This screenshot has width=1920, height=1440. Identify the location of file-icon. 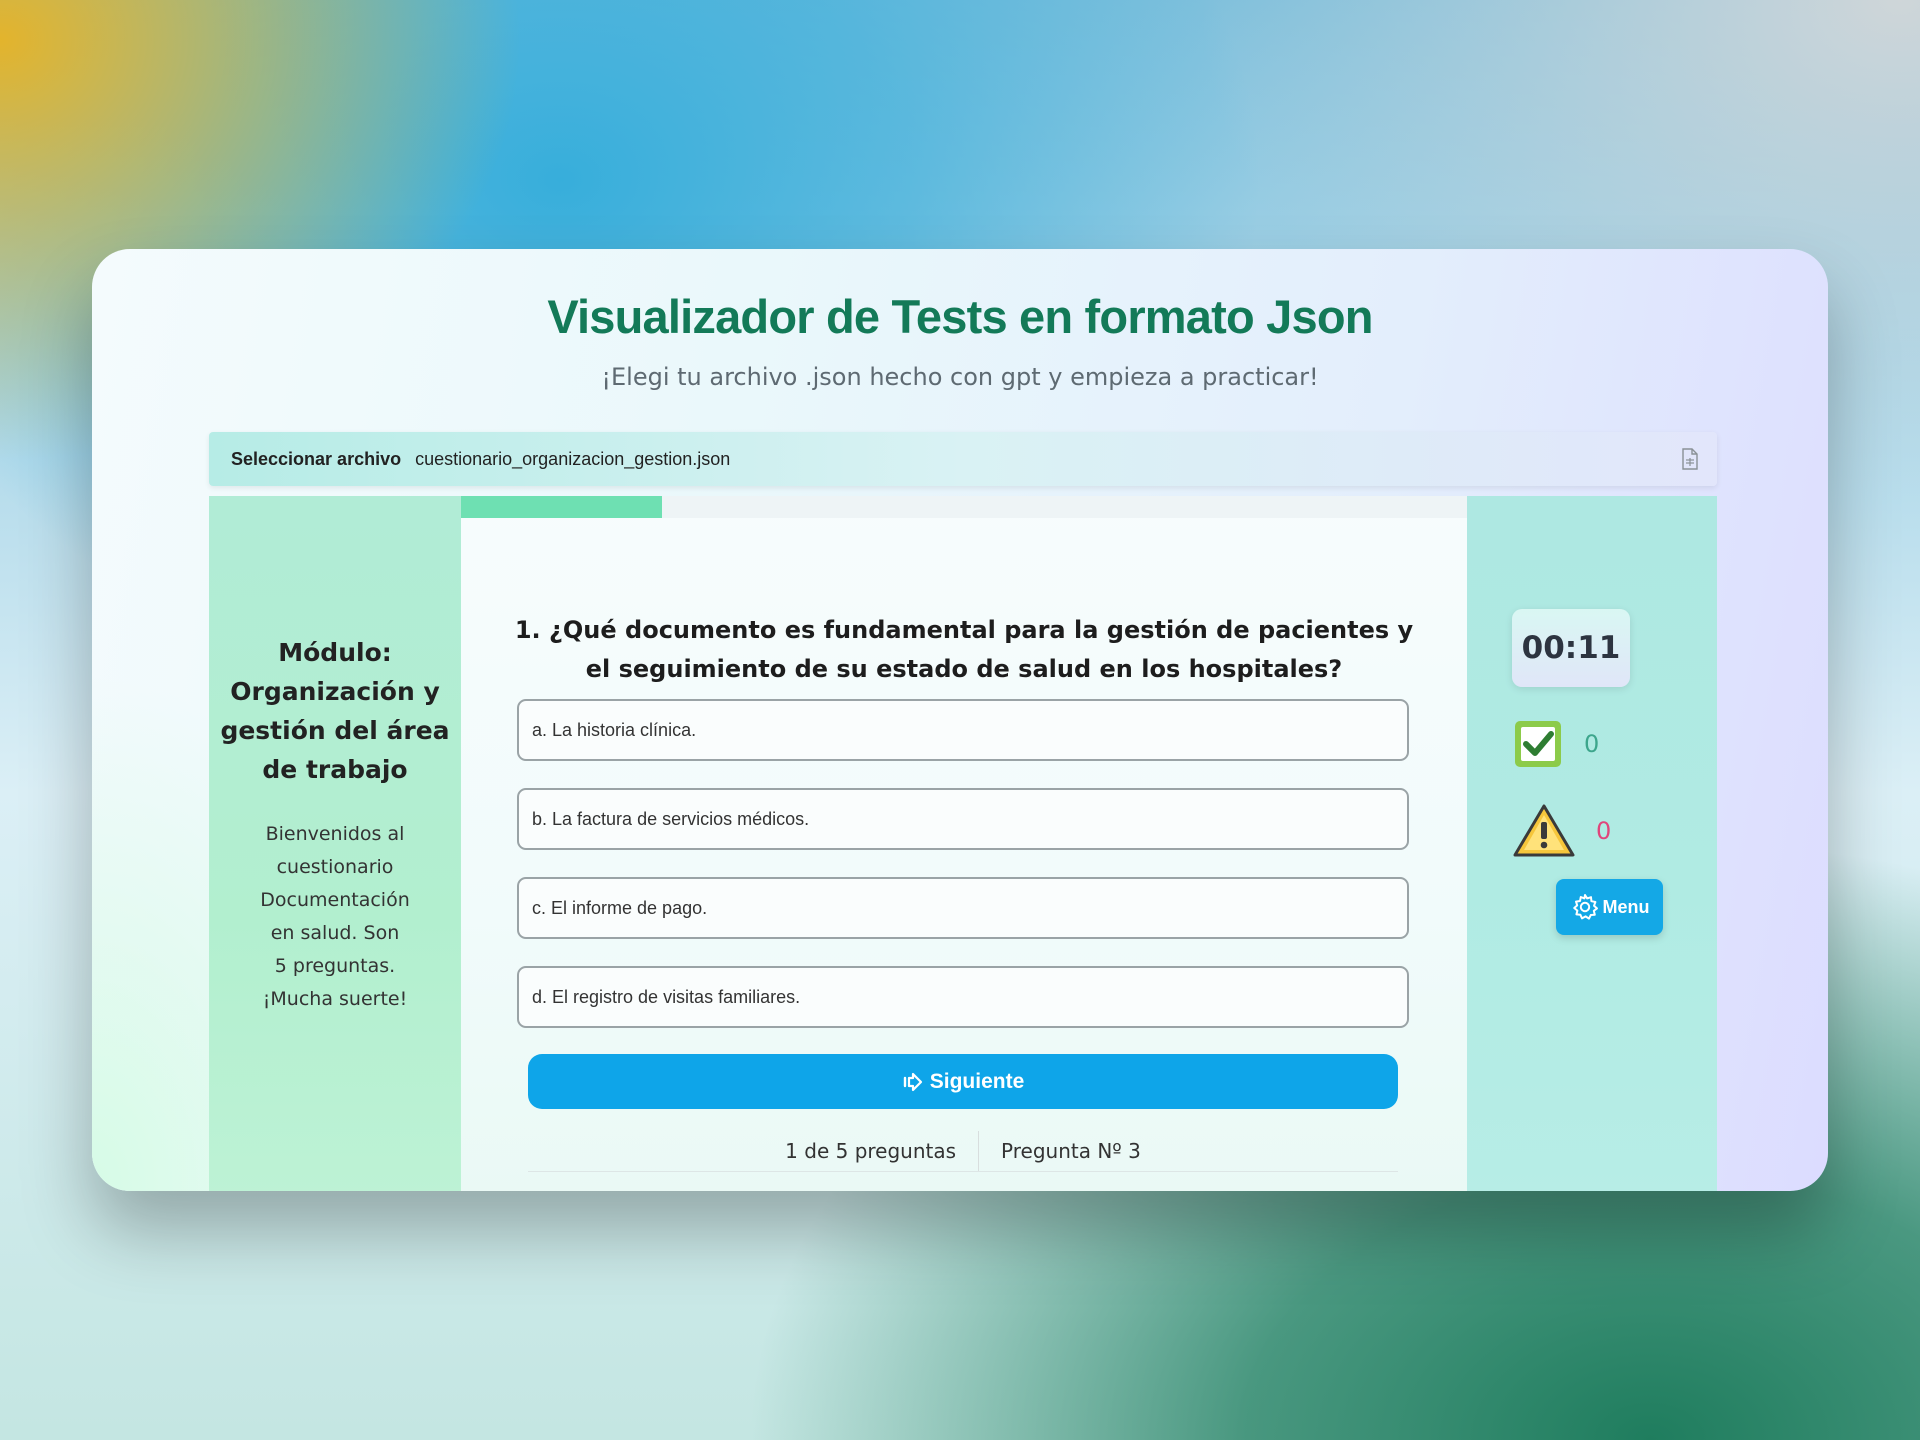
(1690, 459).